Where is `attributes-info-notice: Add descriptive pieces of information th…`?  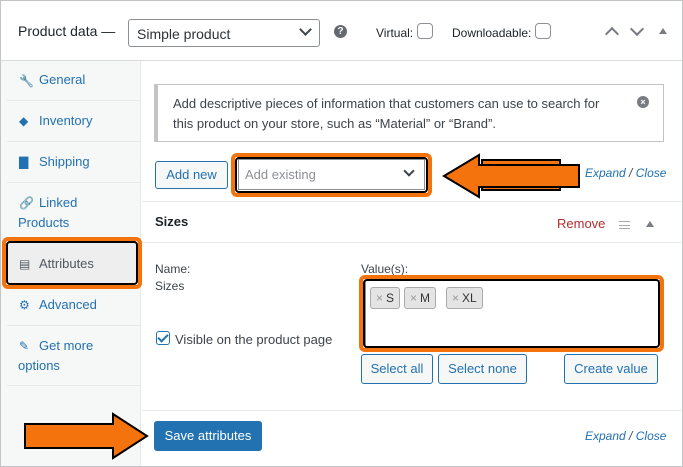 attributes-info-notice: Add descriptive pieces of information th… is located at coordinates (409, 113).